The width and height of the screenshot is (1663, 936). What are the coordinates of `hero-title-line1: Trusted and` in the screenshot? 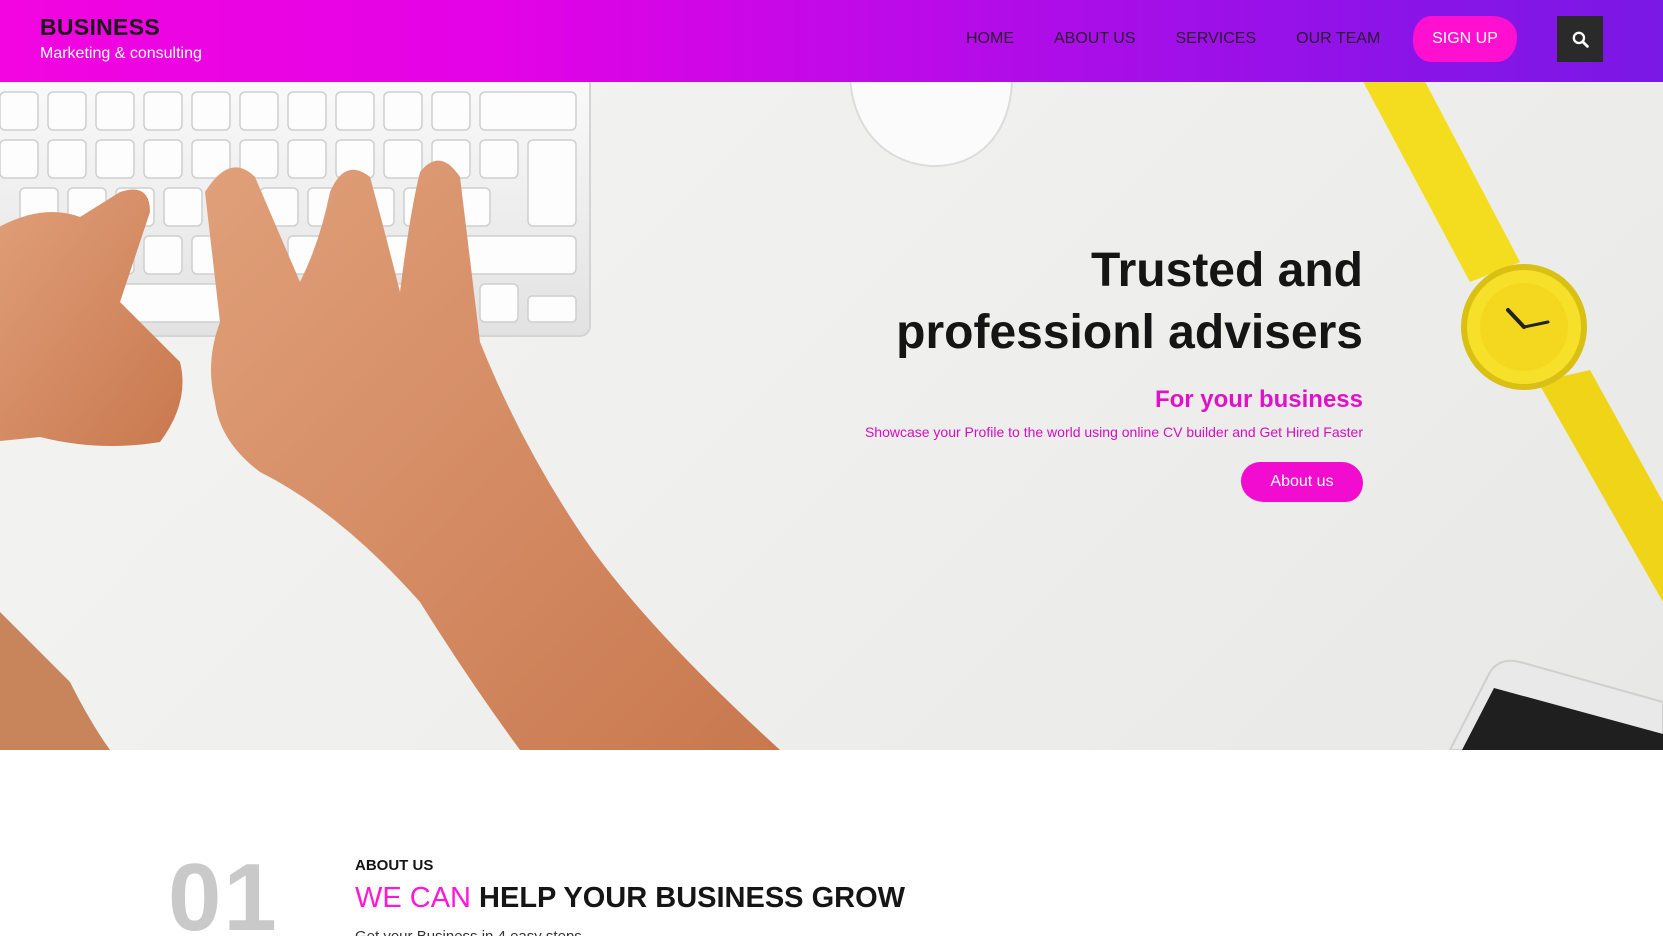 It's located at (1226, 270).